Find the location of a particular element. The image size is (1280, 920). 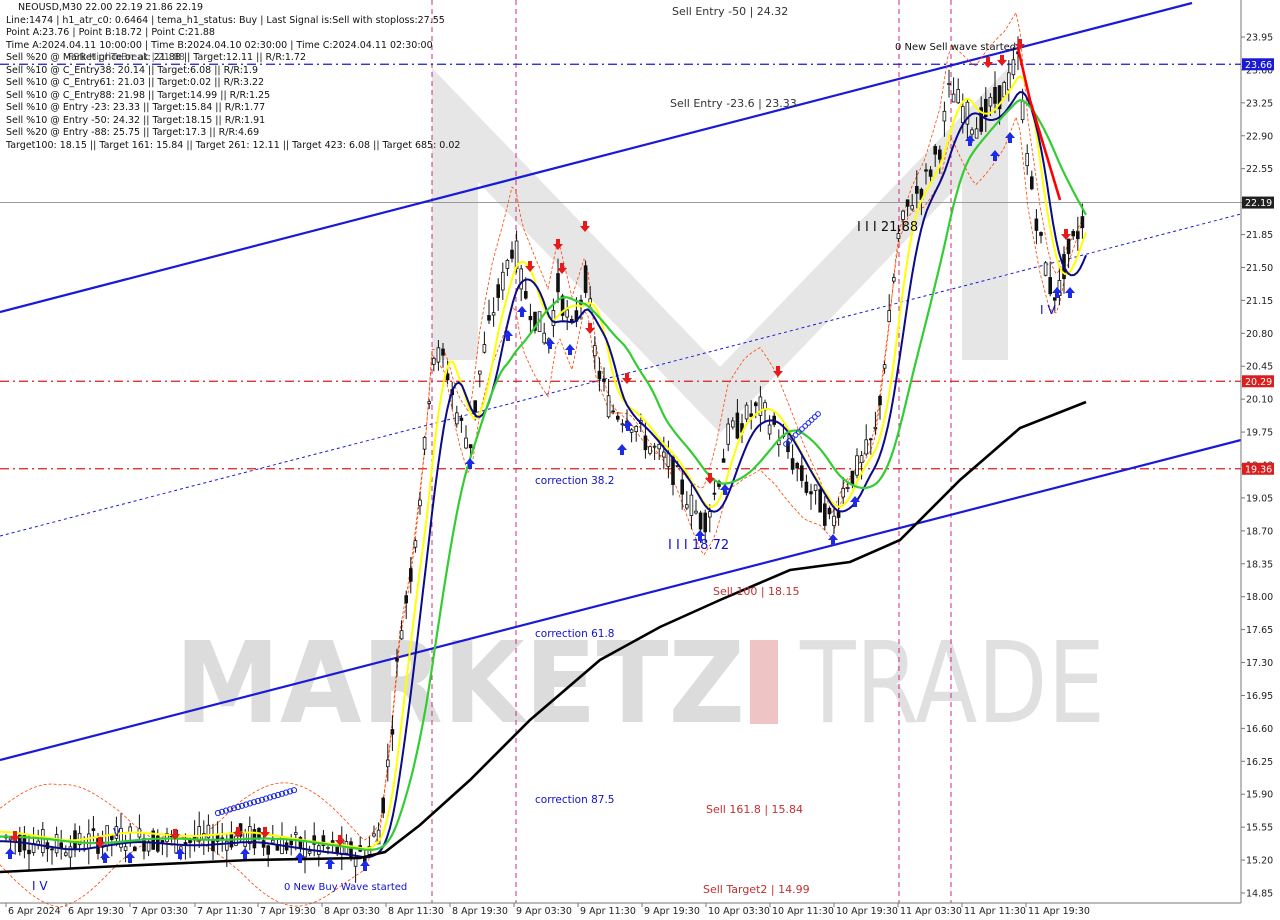

time-tick-label: 9 Apr 11:30 is located at coordinates (608, 911).